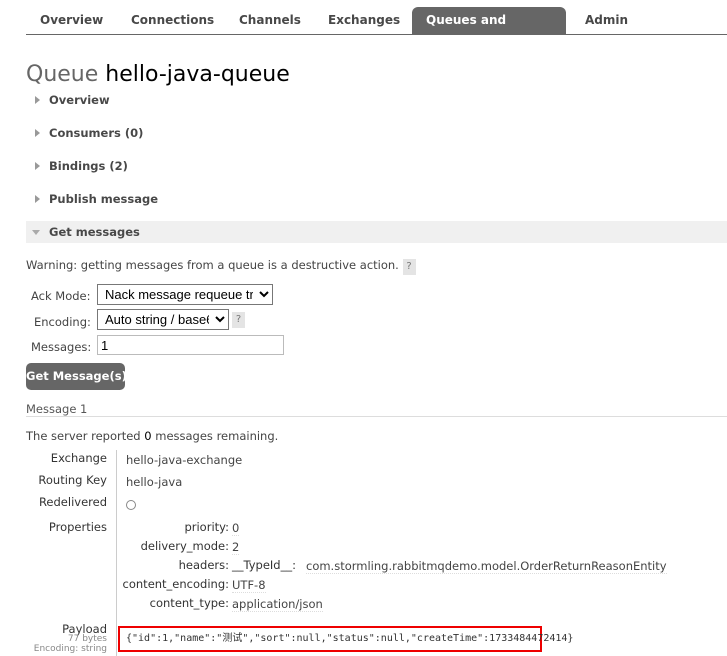 Image resolution: width=727 pixels, height=656 pixels. I want to click on prop-key: content_type:, so click(189, 603).